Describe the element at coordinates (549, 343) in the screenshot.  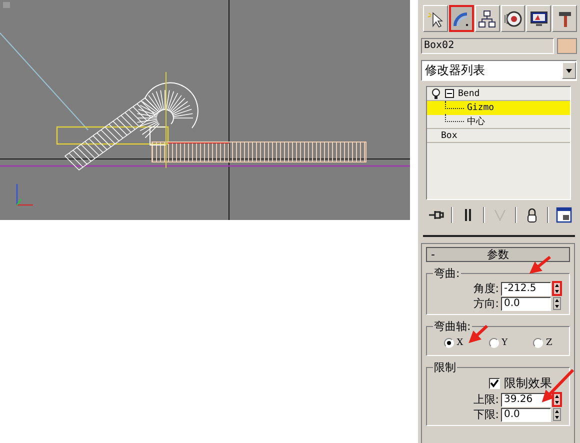
I see `radio-label: Z` at that location.